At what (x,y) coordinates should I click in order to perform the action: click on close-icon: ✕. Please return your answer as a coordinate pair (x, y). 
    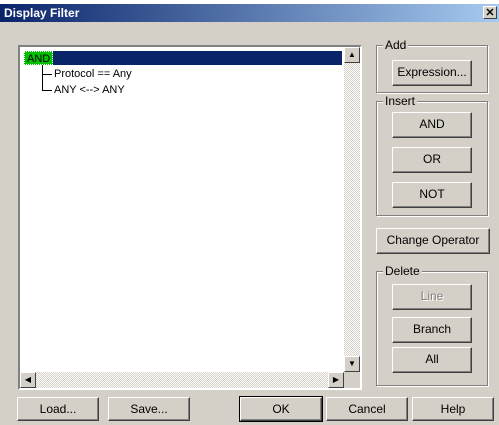
    Looking at the image, I should click on (490, 13).